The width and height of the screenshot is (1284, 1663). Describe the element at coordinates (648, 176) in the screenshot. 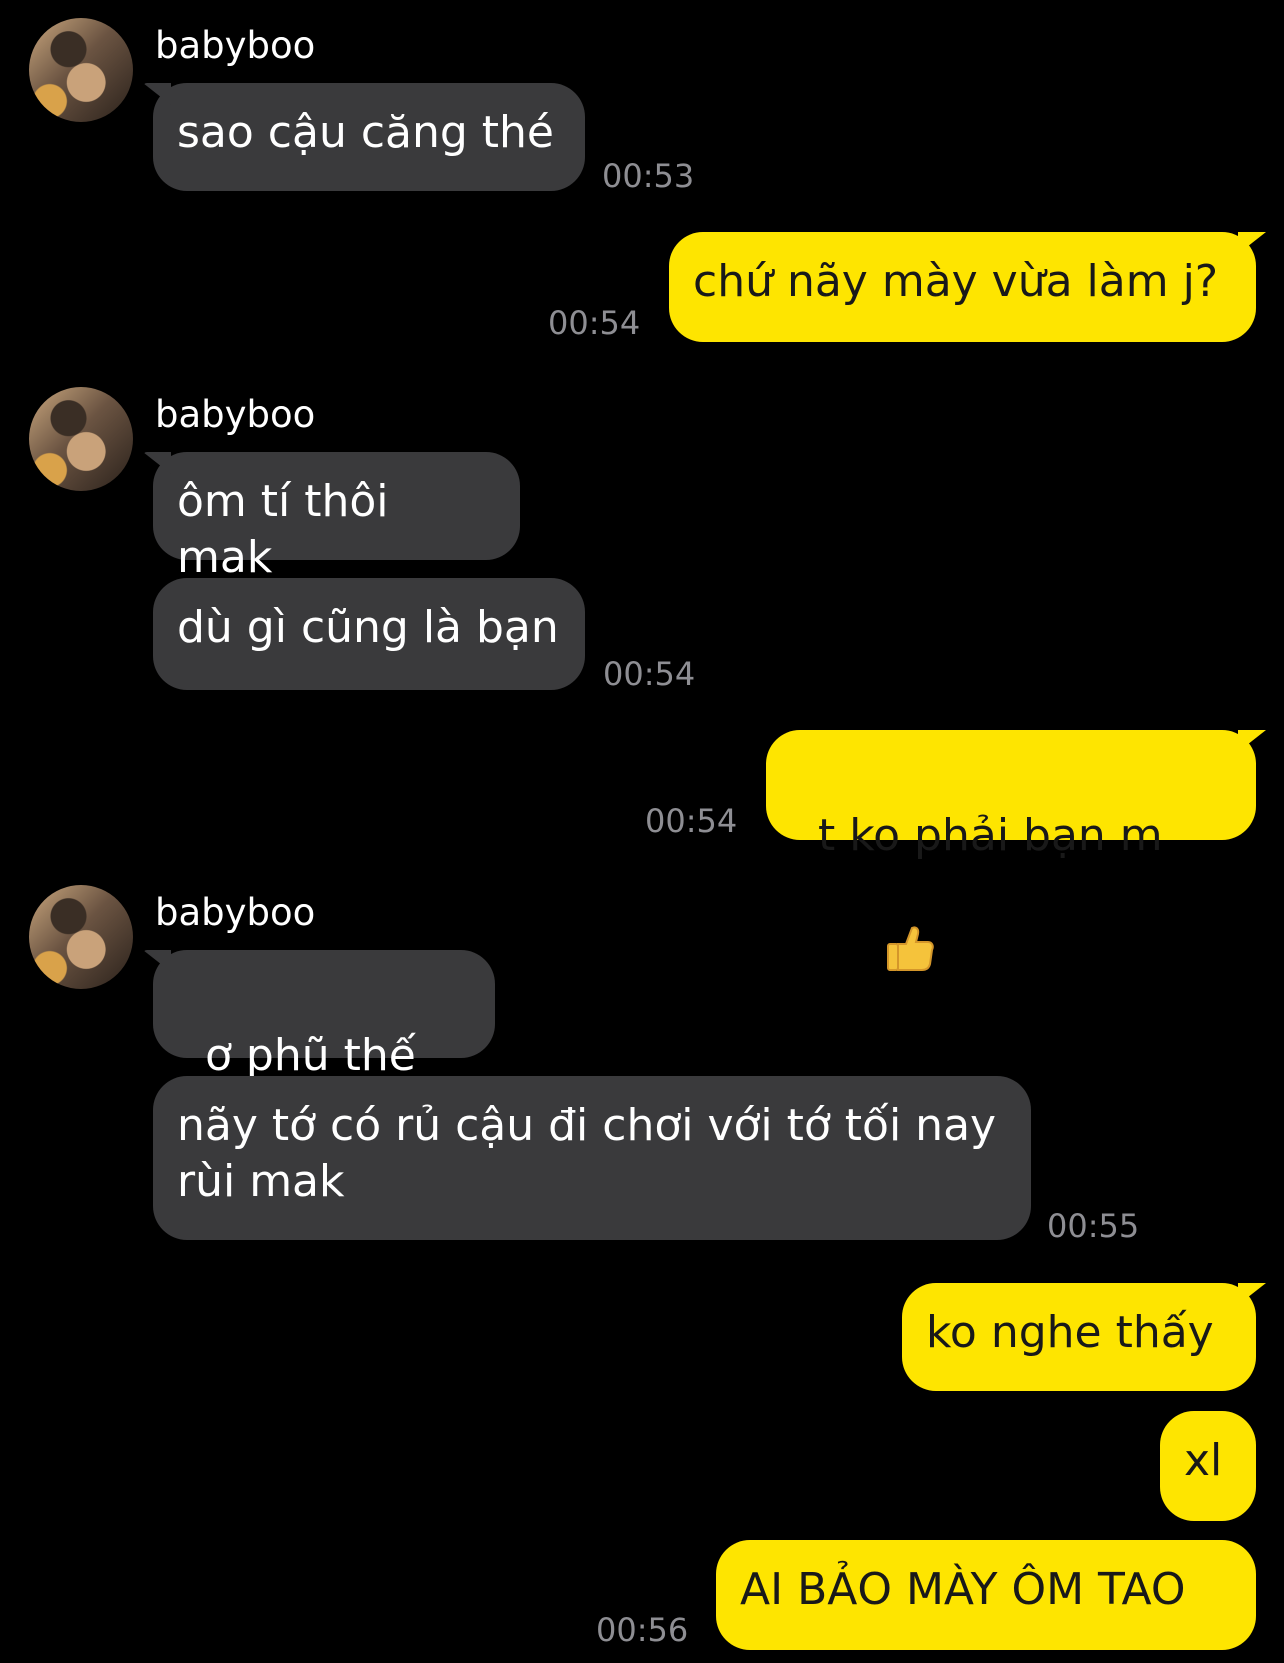

I see `message-timestamp: 00:53` at that location.